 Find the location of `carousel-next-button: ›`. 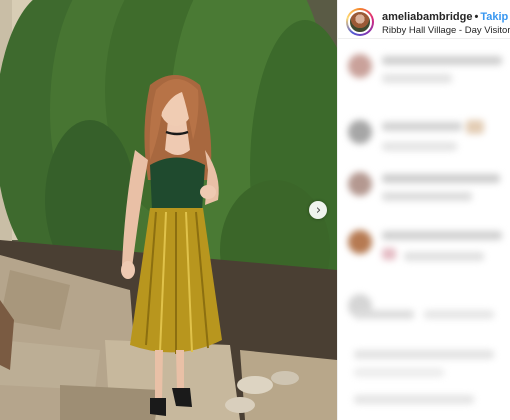

carousel-next-button: › is located at coordinates (318, 210).